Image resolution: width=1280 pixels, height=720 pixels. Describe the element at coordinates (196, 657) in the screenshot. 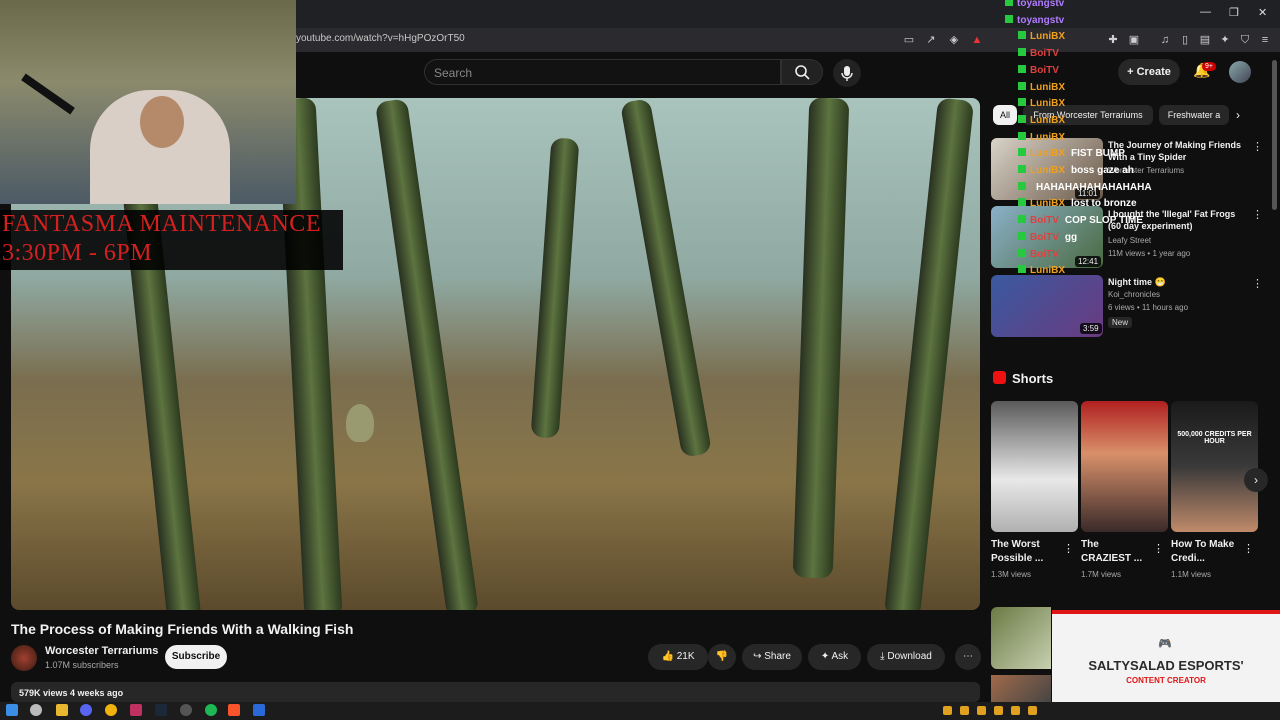

I see `subscribe-button: Subscribe` at that location.